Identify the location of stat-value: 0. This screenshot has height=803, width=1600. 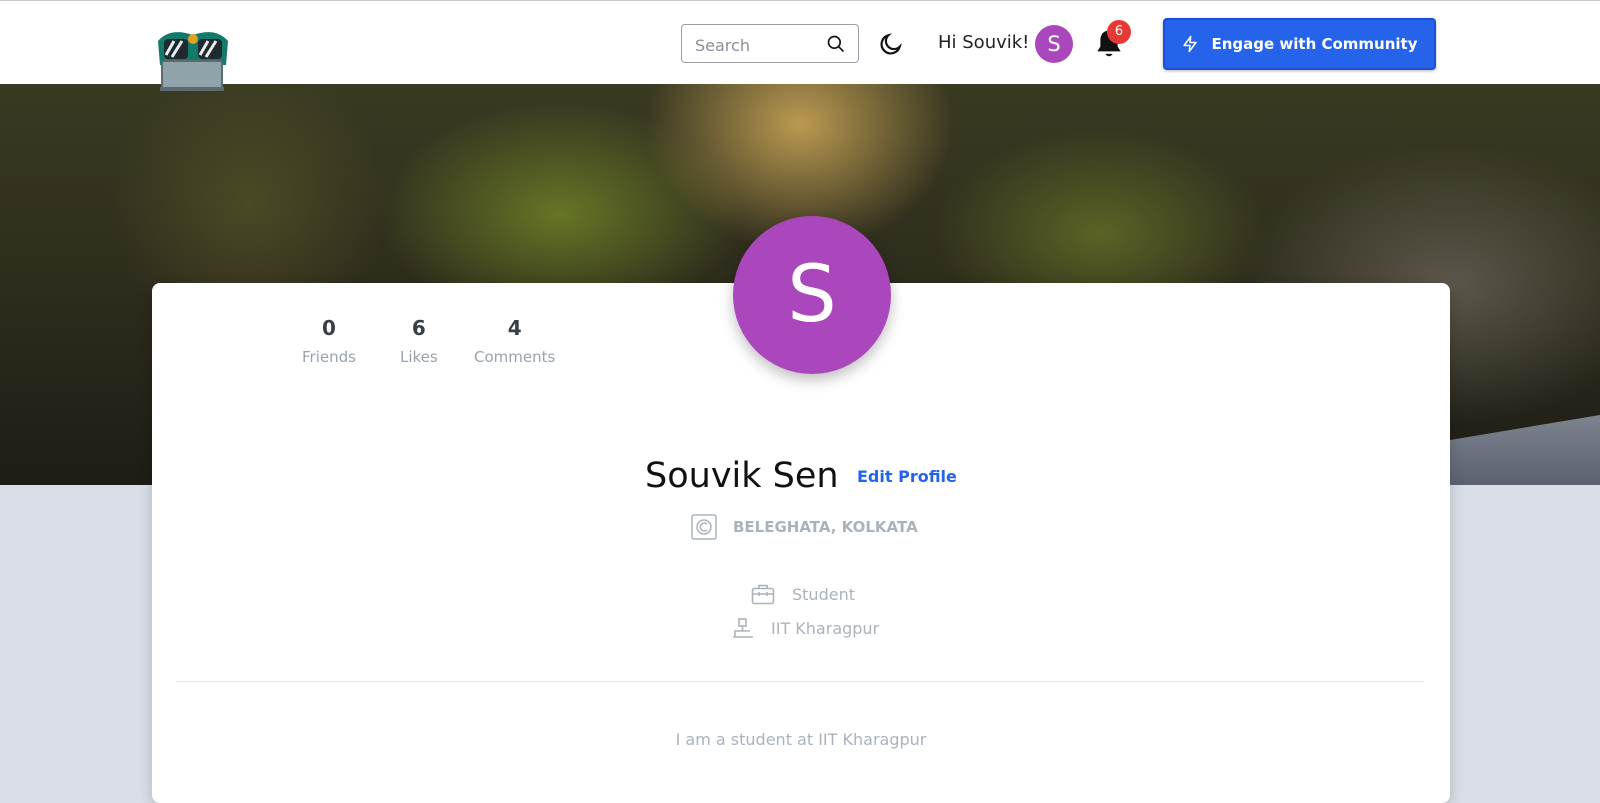
(329, 328).